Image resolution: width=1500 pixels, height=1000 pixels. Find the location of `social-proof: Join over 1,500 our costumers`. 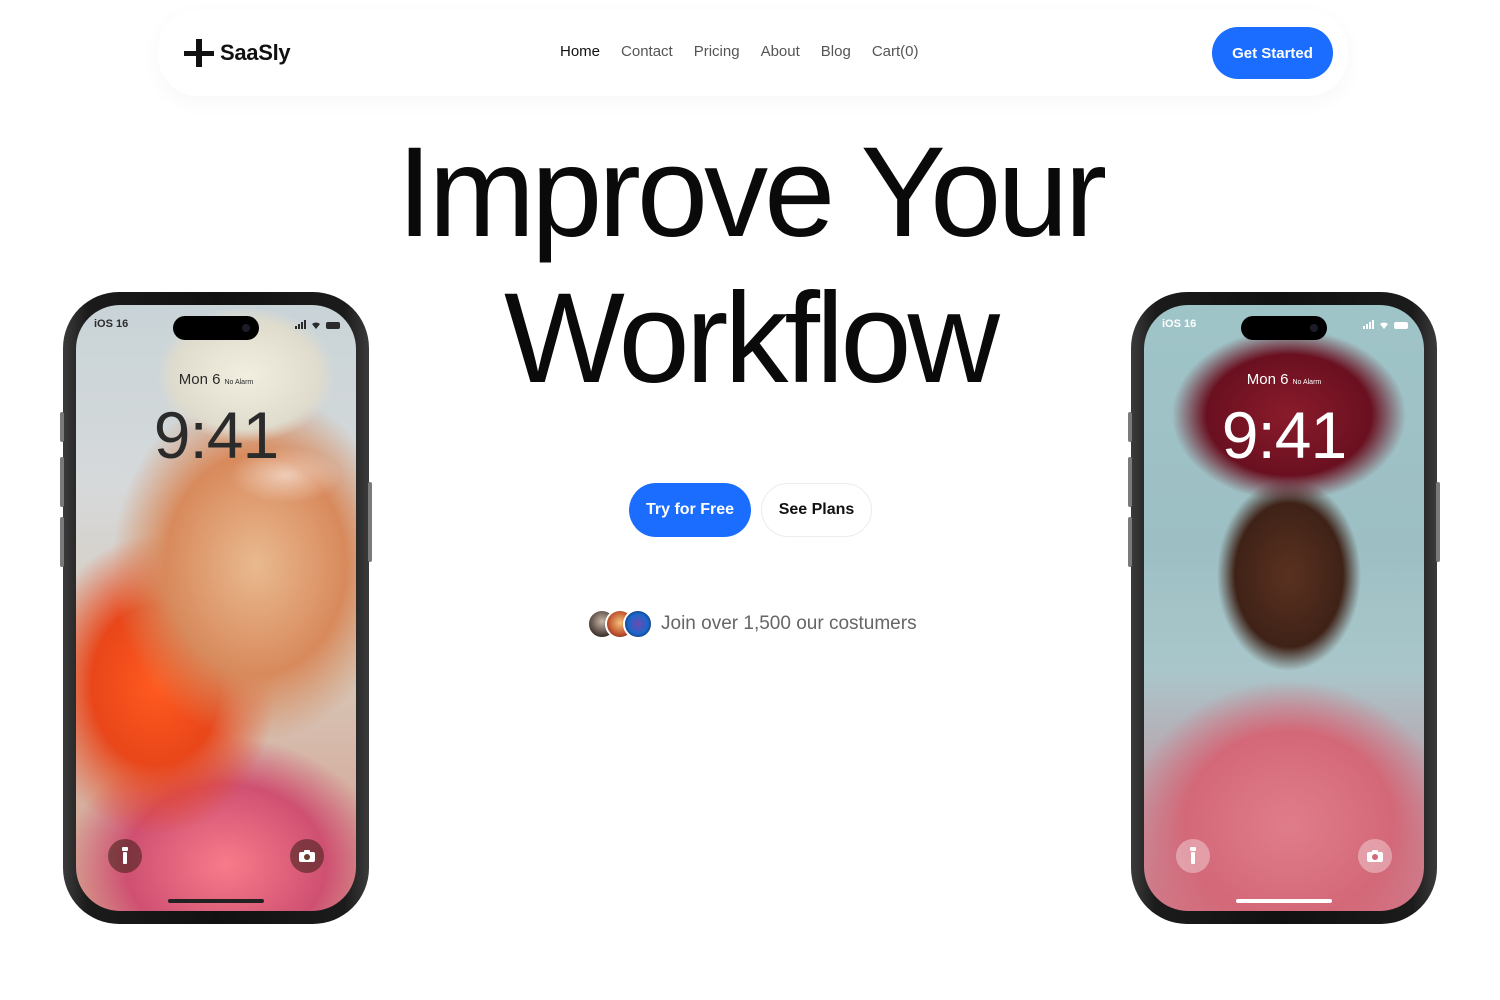

social-proof: Join over 1,500 our costumers is located at coordinates (752, 624).